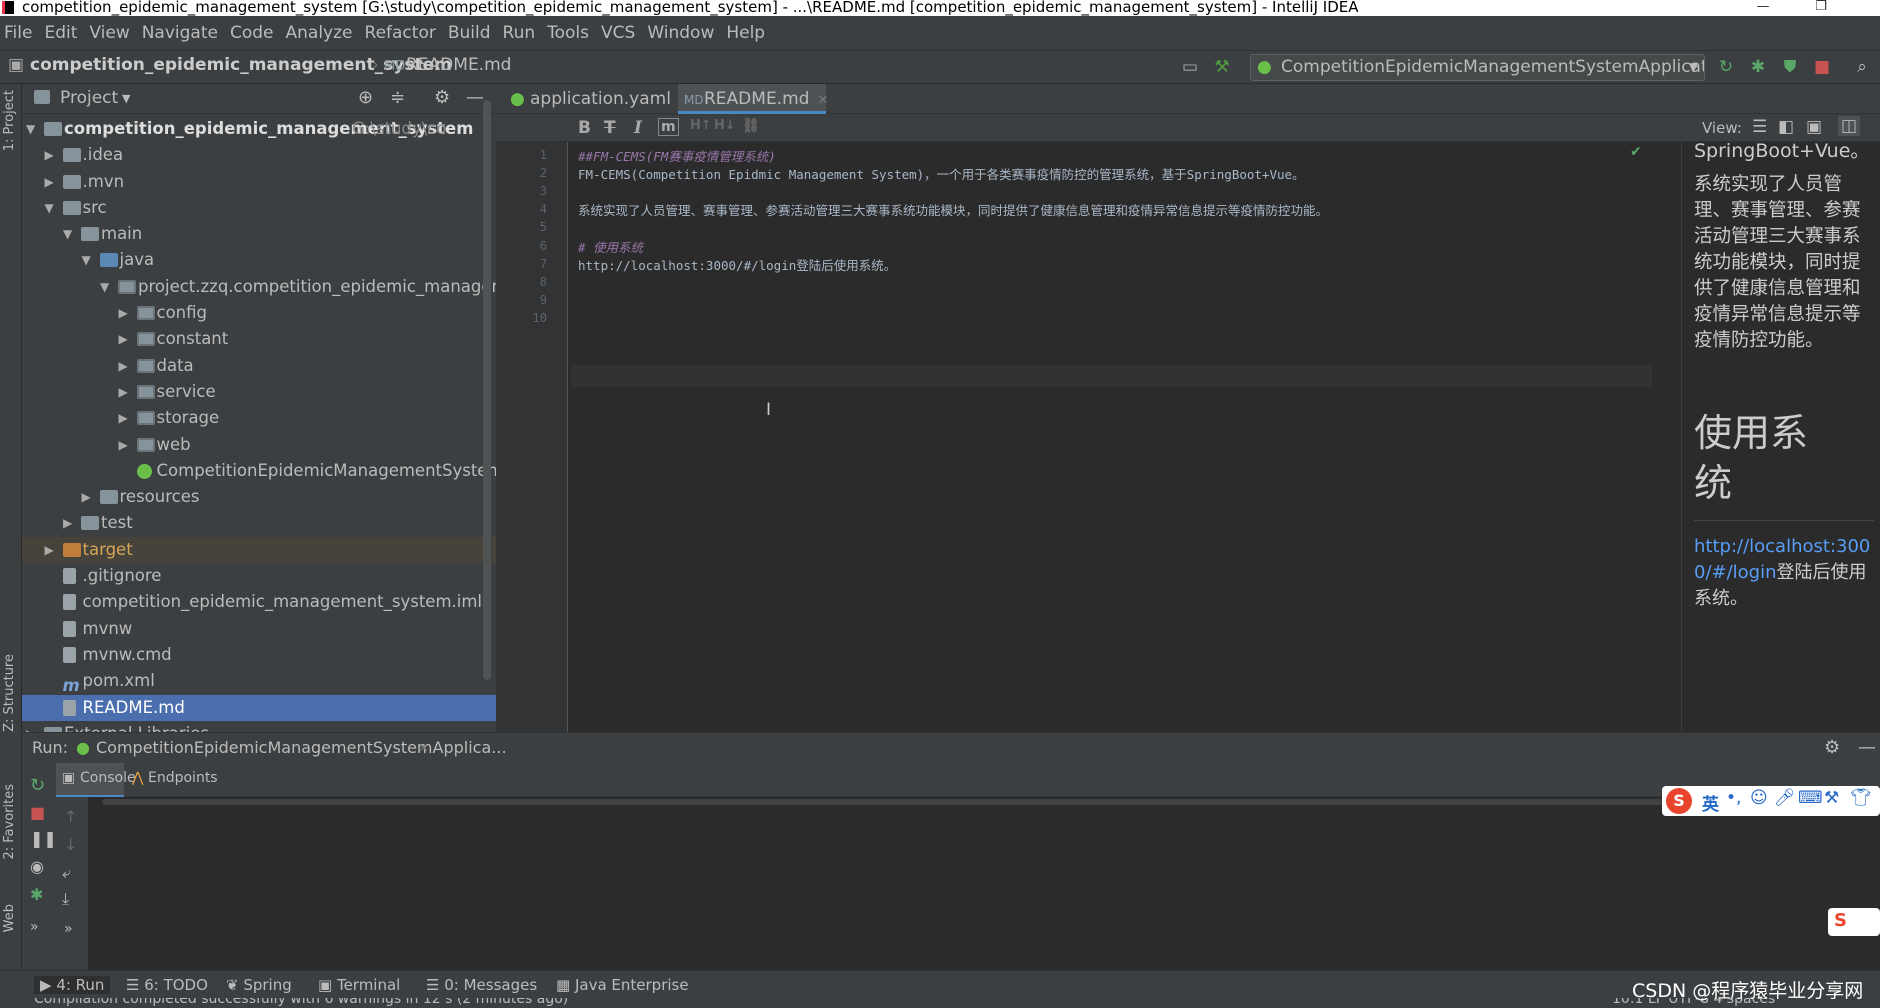 This screenshot has width=1880, height=1008. I want to click on tree-item: ▶ service, so click(259, 392).